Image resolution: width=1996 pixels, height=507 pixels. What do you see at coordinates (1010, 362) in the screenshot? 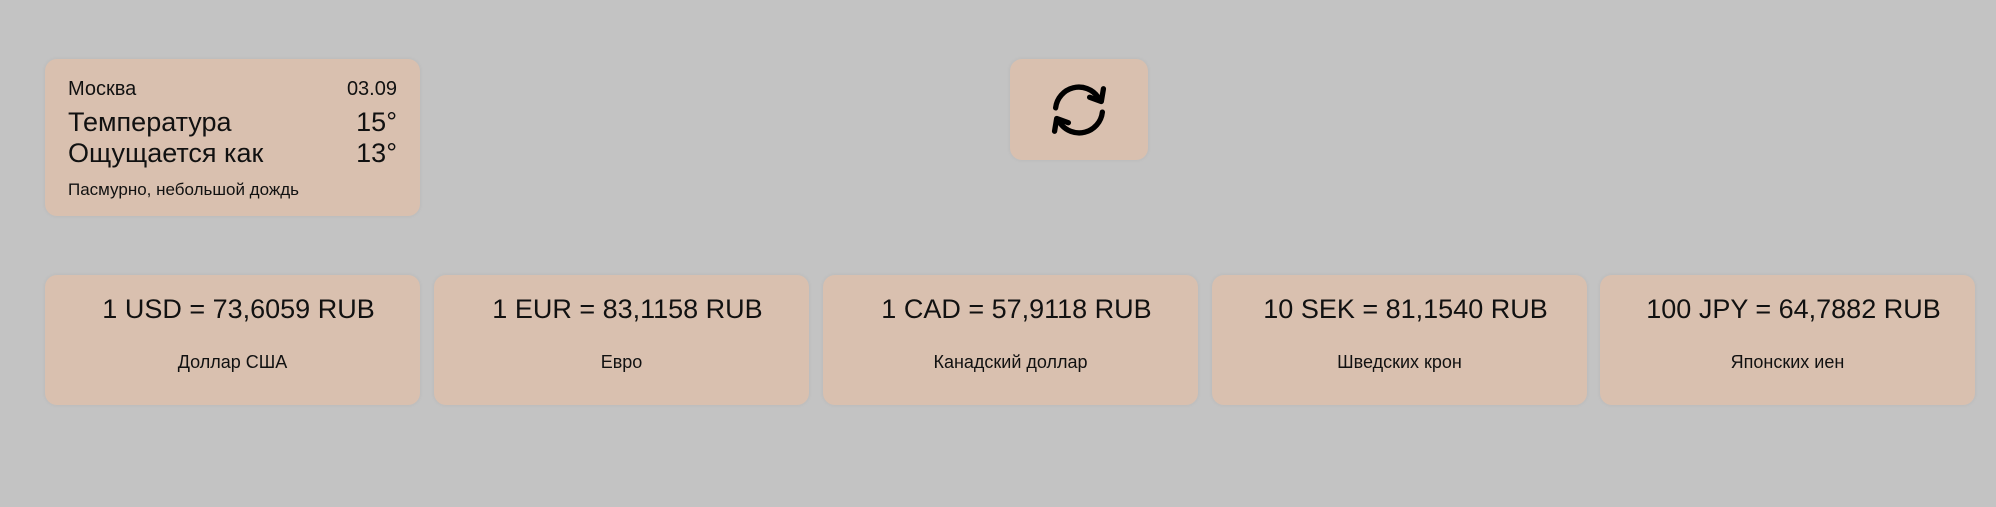
I see `currency-name: Канадский доллар` at bounding box center [1010, 362].